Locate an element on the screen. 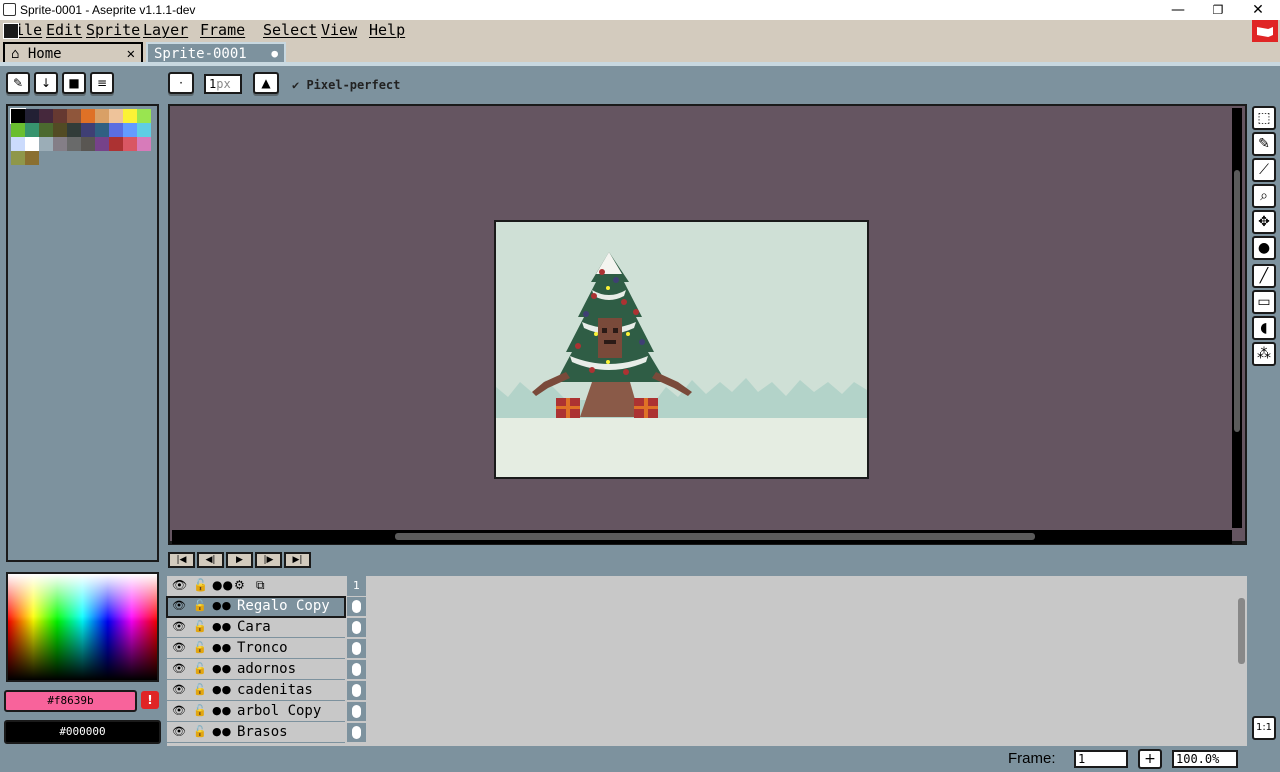 This screenshot has width=1280, height=772. layer-row: 👁 🔓 ●● Tronco is located at coordinates (256, 649).